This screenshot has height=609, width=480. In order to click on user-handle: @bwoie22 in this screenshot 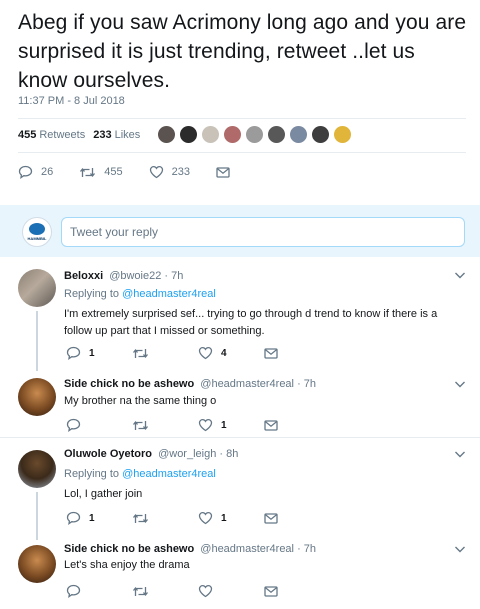, I will do `click(135, 276)`.